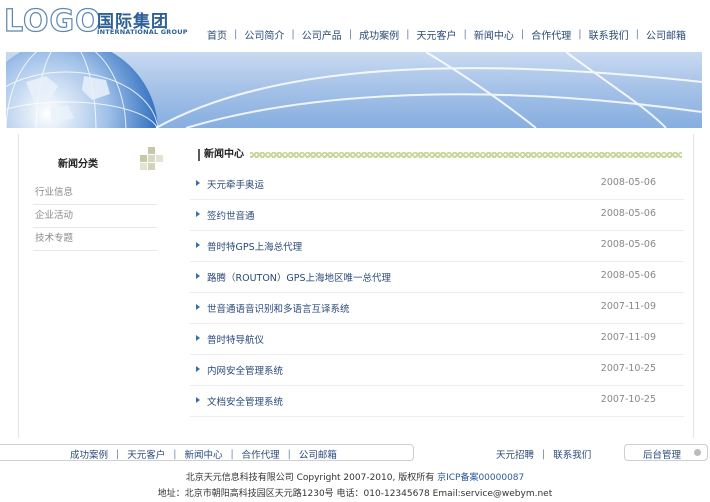 This screenshot has width=710, height=502. What do you see at coordinates (480, 478) in the screenshot?
I see `icp-link: 京ICP备案00000087` at bounding box center [480, 478].